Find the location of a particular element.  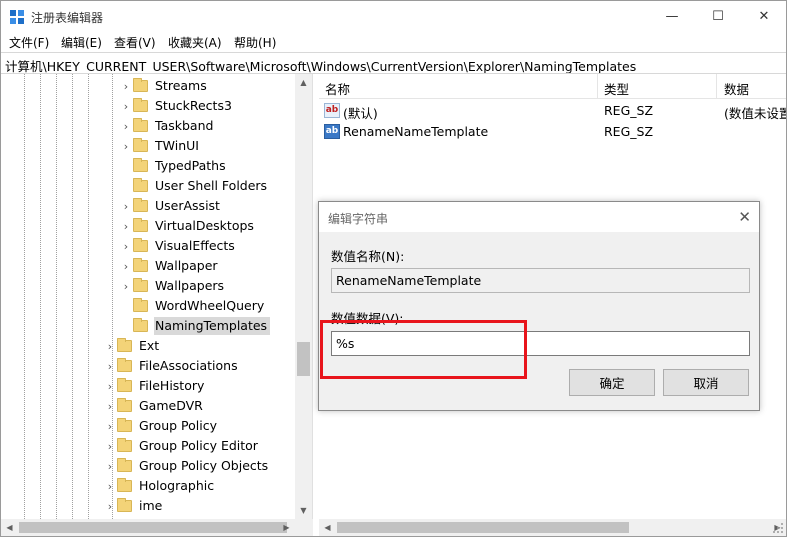

tree-item: › TWinUI is located at coordinates (160, 146).